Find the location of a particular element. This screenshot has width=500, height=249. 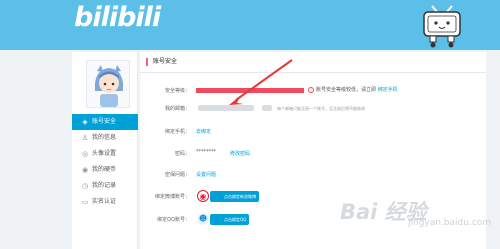

camera-icon: ◎ is located at coordinates (85, 154).